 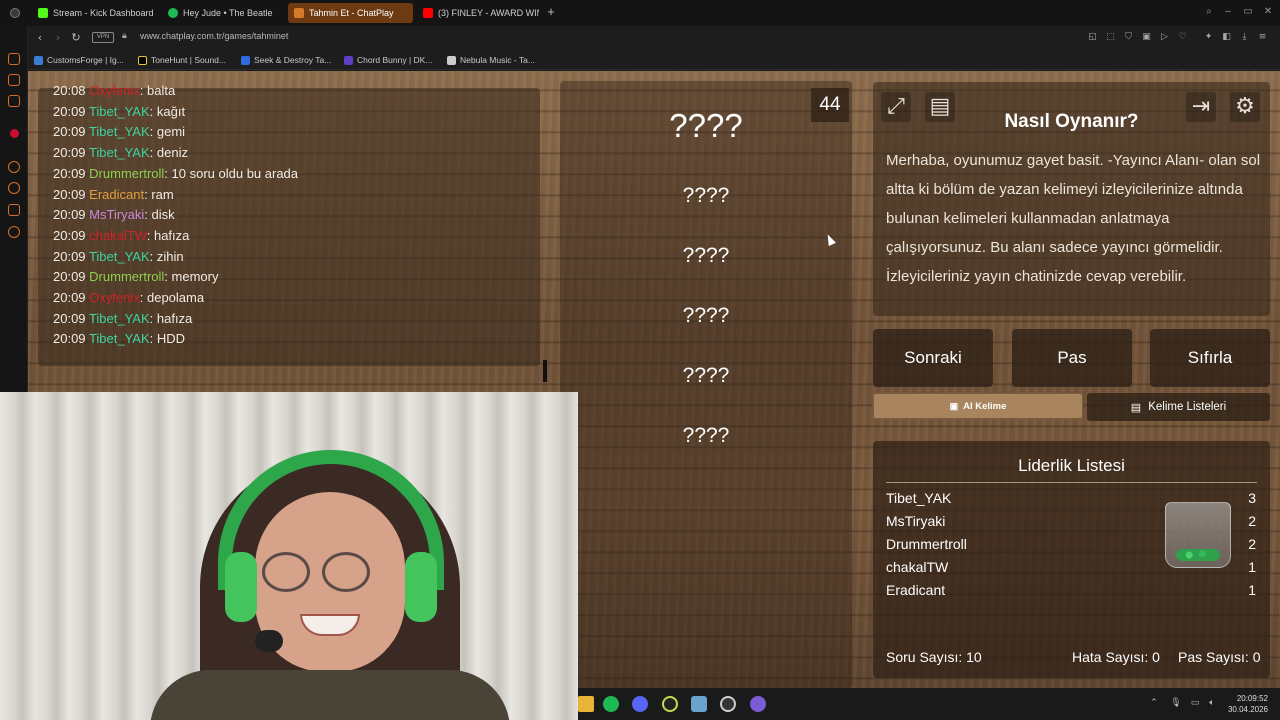 What do you see at coordinates (127, 37) in the screenshot?
I see `lock-icon: 🔒︎` at bounding box center [127, 37].